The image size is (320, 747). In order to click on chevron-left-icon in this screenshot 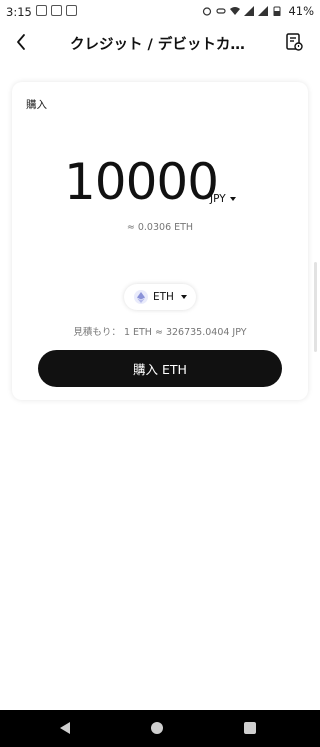, I will do `click(22, 42)`.